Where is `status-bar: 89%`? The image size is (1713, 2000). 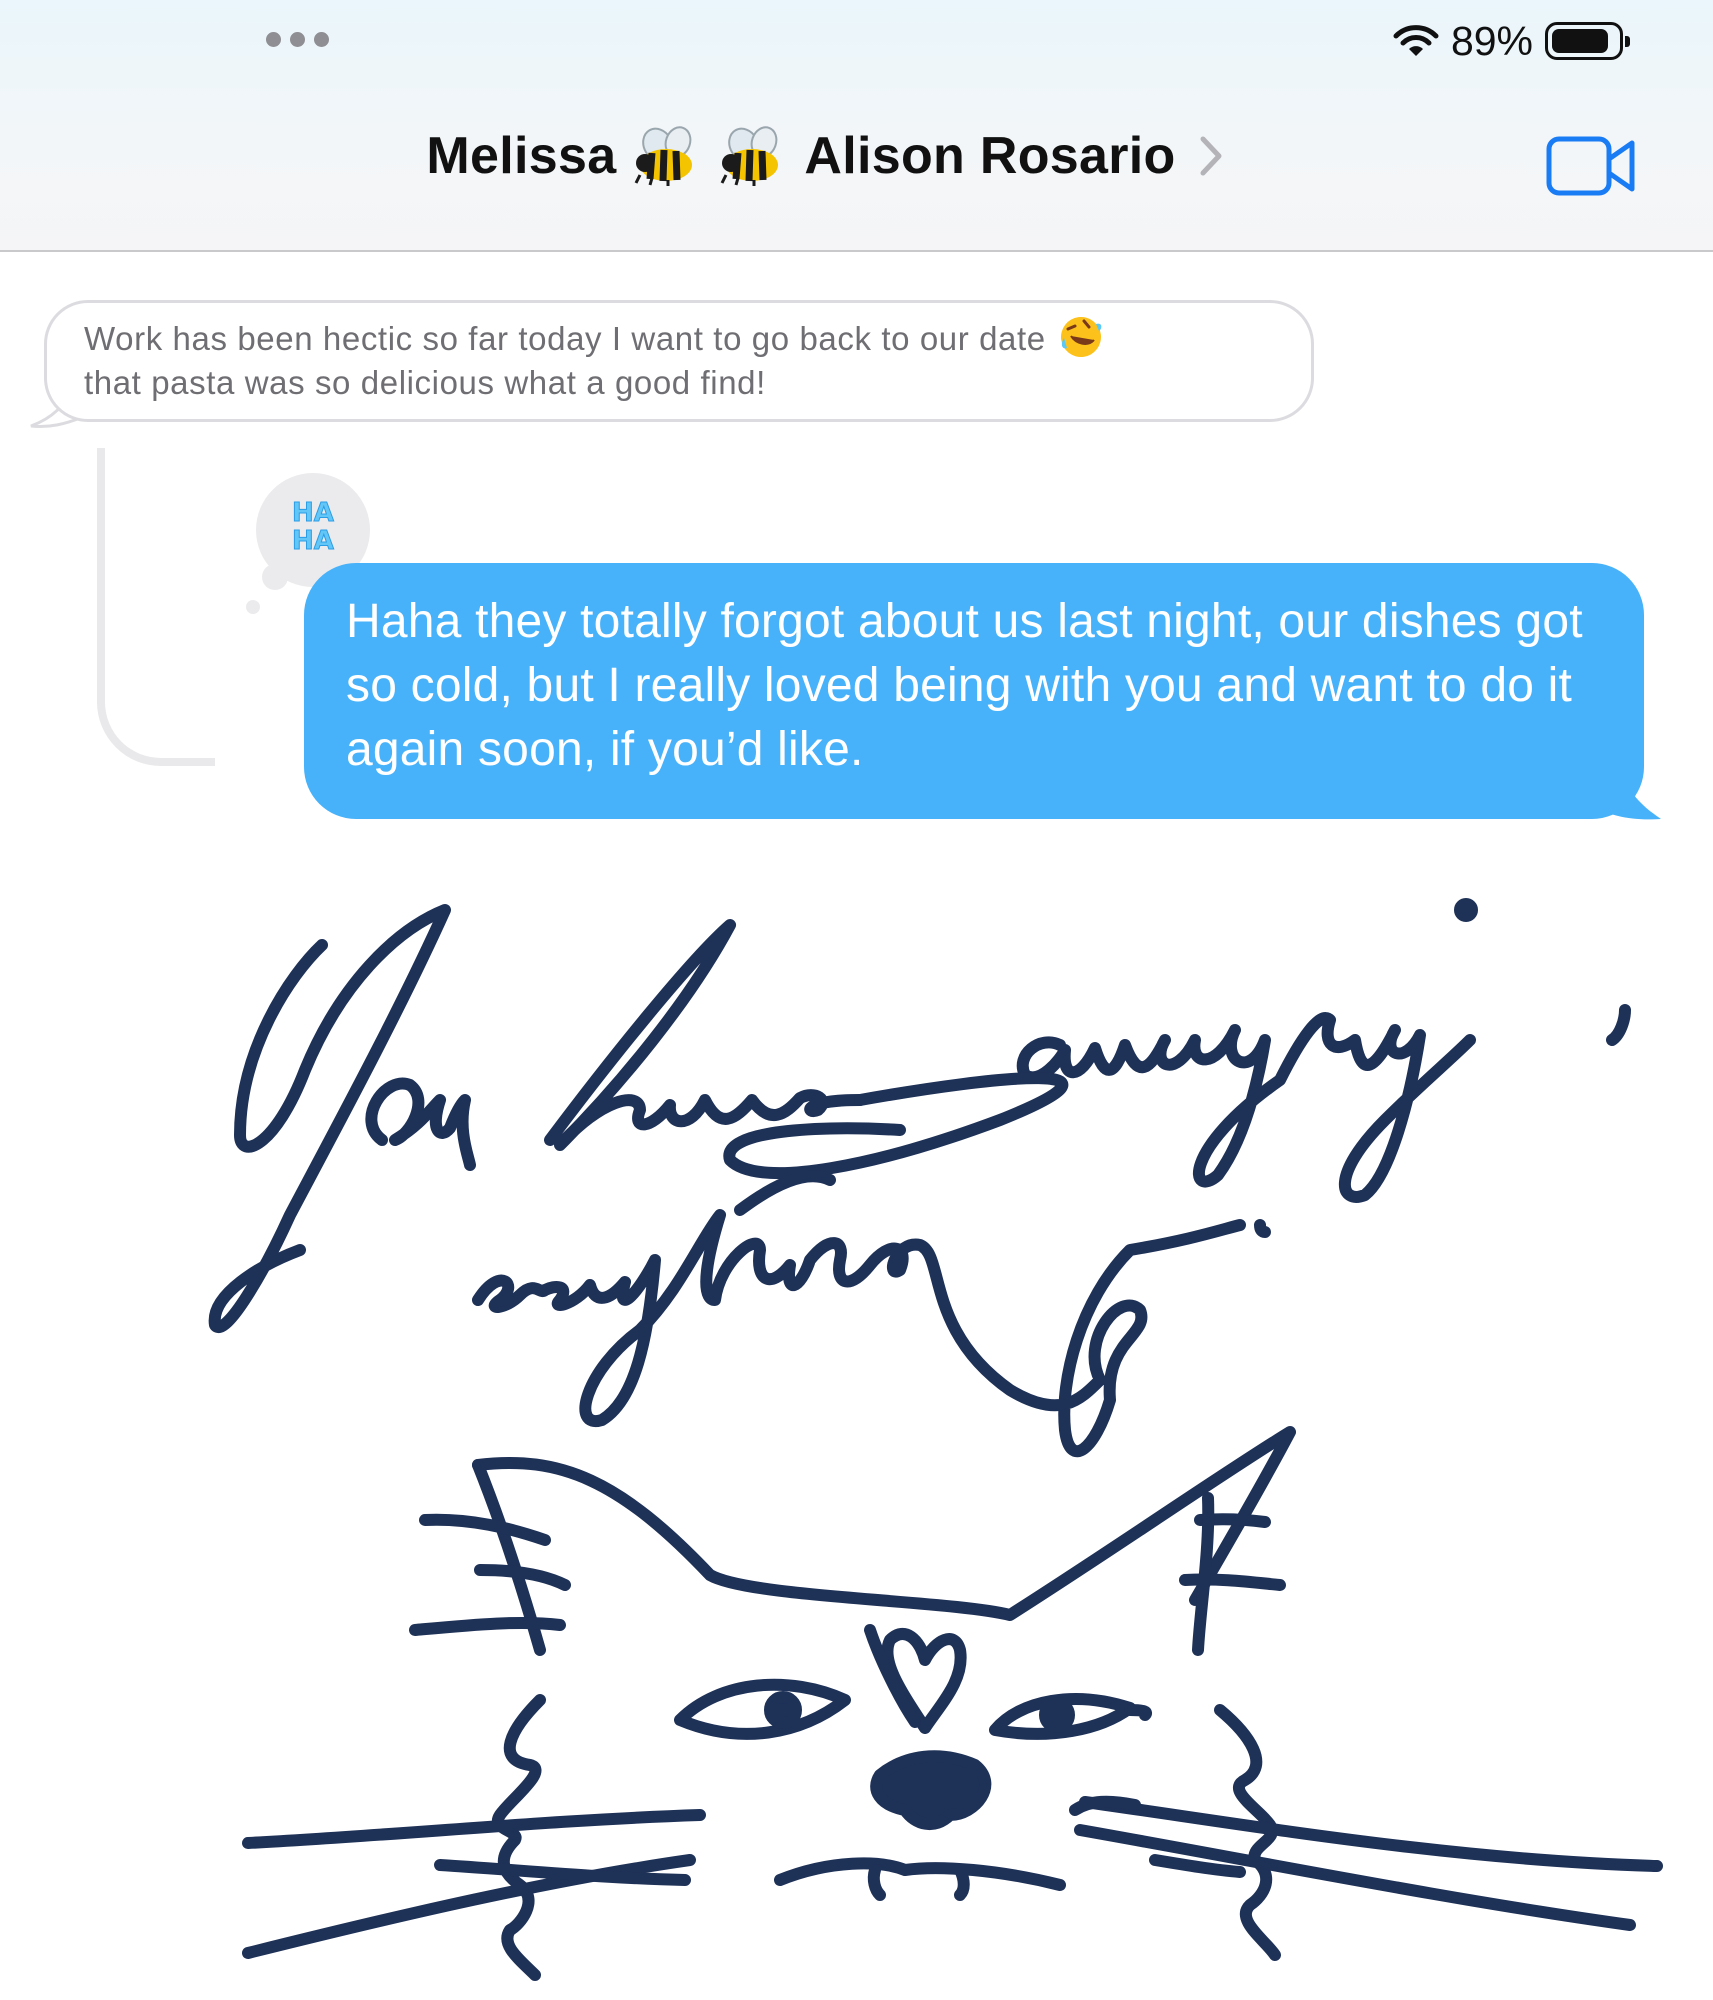 status-bar: 89% is located at coordinates (1511, 41).